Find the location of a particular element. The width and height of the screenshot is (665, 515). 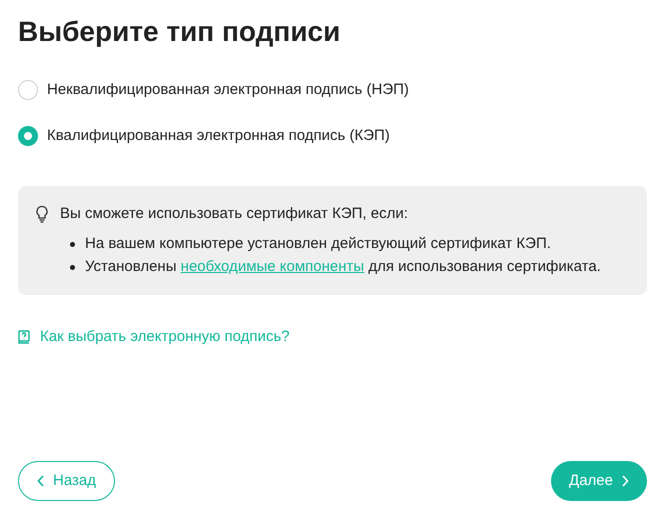

info-item: На вашем компьютере установлен действующий сертификат КЭП. is located at coordinates (318, 244).